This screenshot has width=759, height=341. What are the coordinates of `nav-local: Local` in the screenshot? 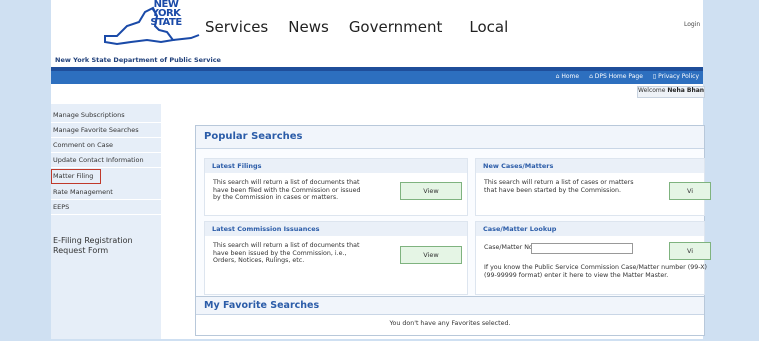 It's located at (488, 27).